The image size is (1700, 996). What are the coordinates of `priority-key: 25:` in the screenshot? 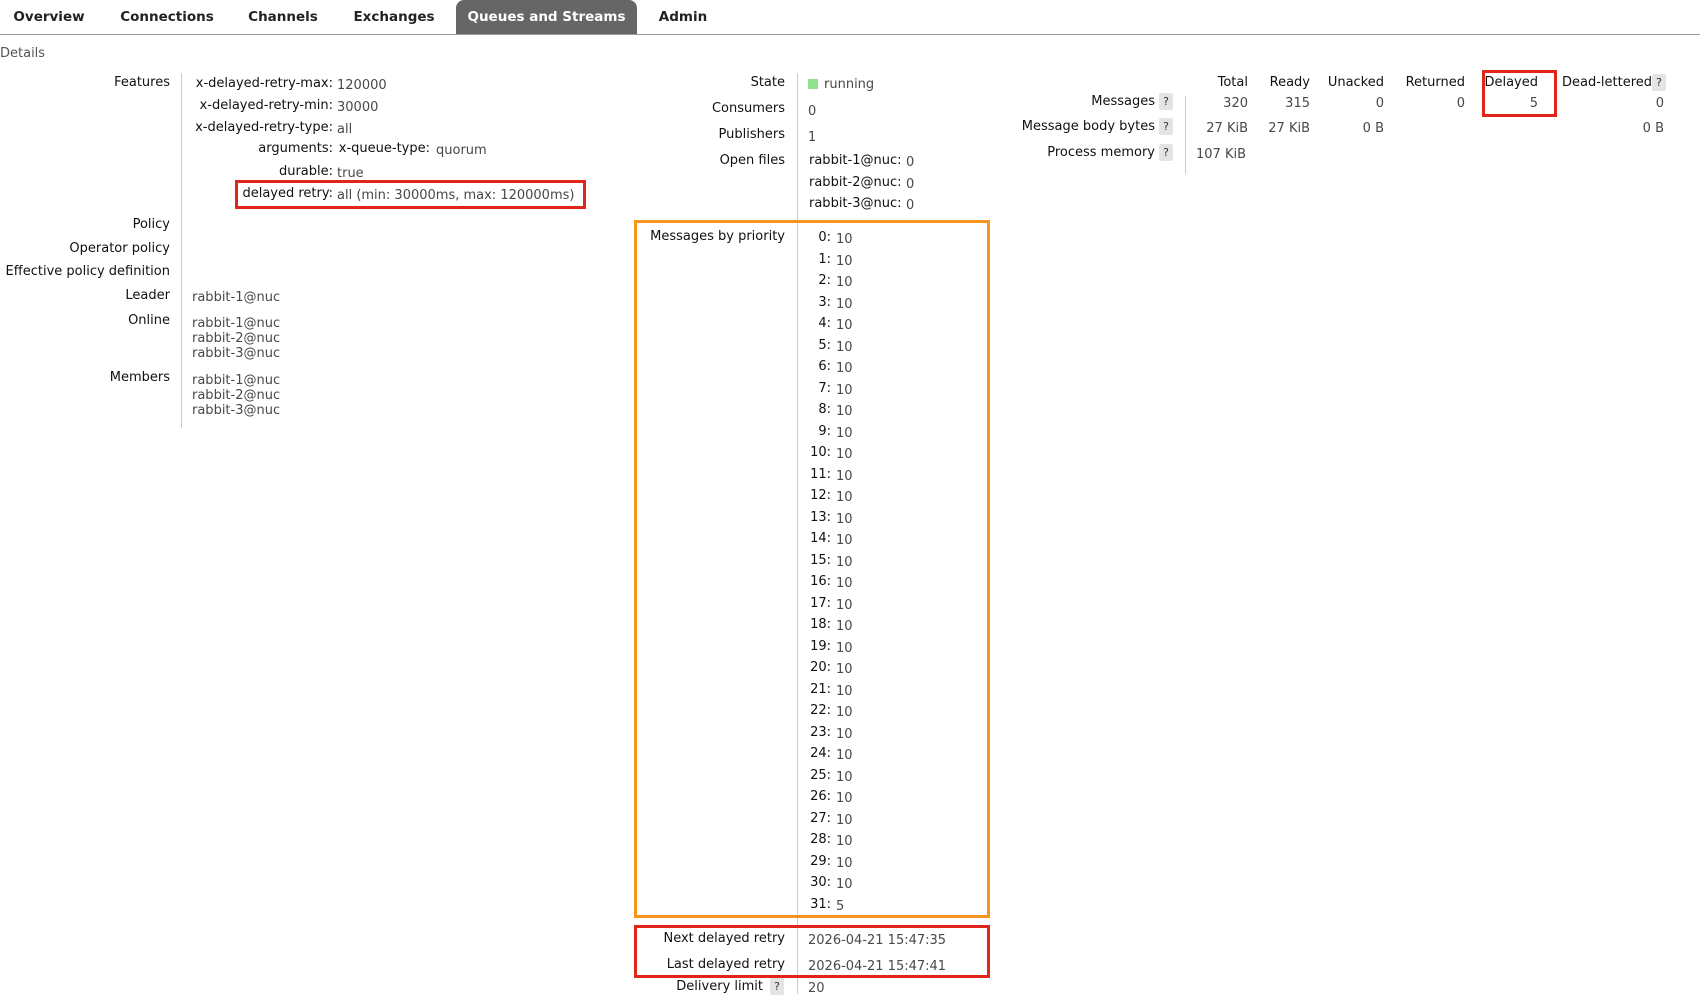 It's located at (820, 775).